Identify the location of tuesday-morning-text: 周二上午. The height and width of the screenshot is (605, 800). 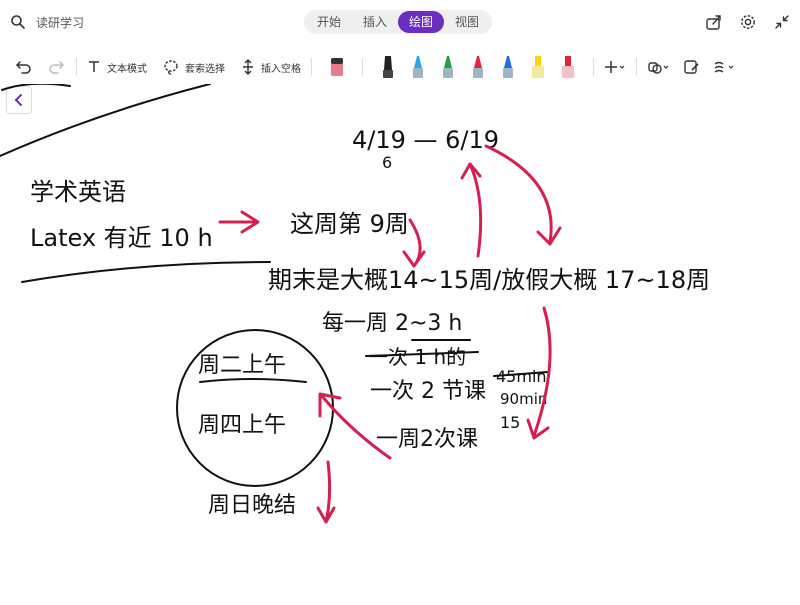
(242, 365).